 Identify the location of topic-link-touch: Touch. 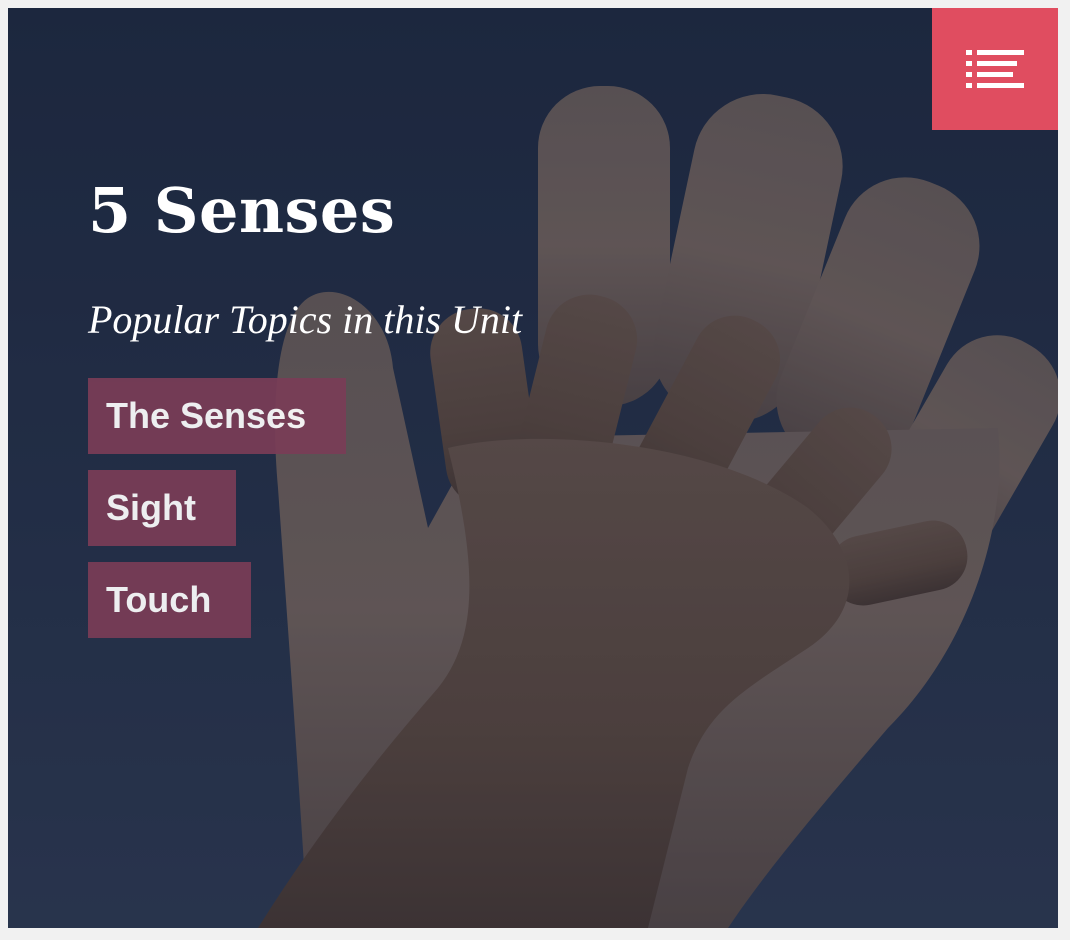
(170, 600).